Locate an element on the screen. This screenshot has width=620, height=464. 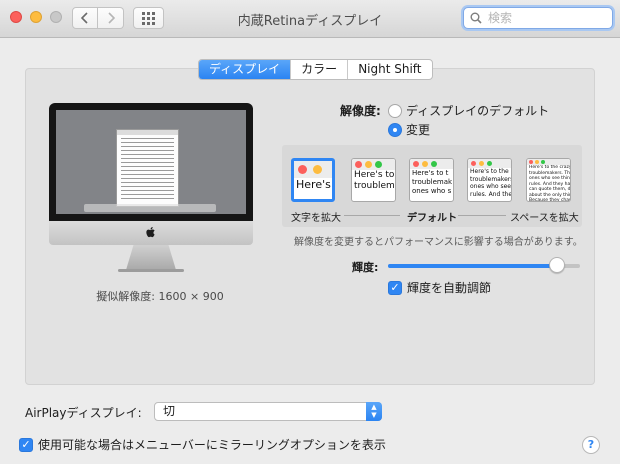
scale-label-larger-text: 文字を拡大 is located at coordinates (316, 218).